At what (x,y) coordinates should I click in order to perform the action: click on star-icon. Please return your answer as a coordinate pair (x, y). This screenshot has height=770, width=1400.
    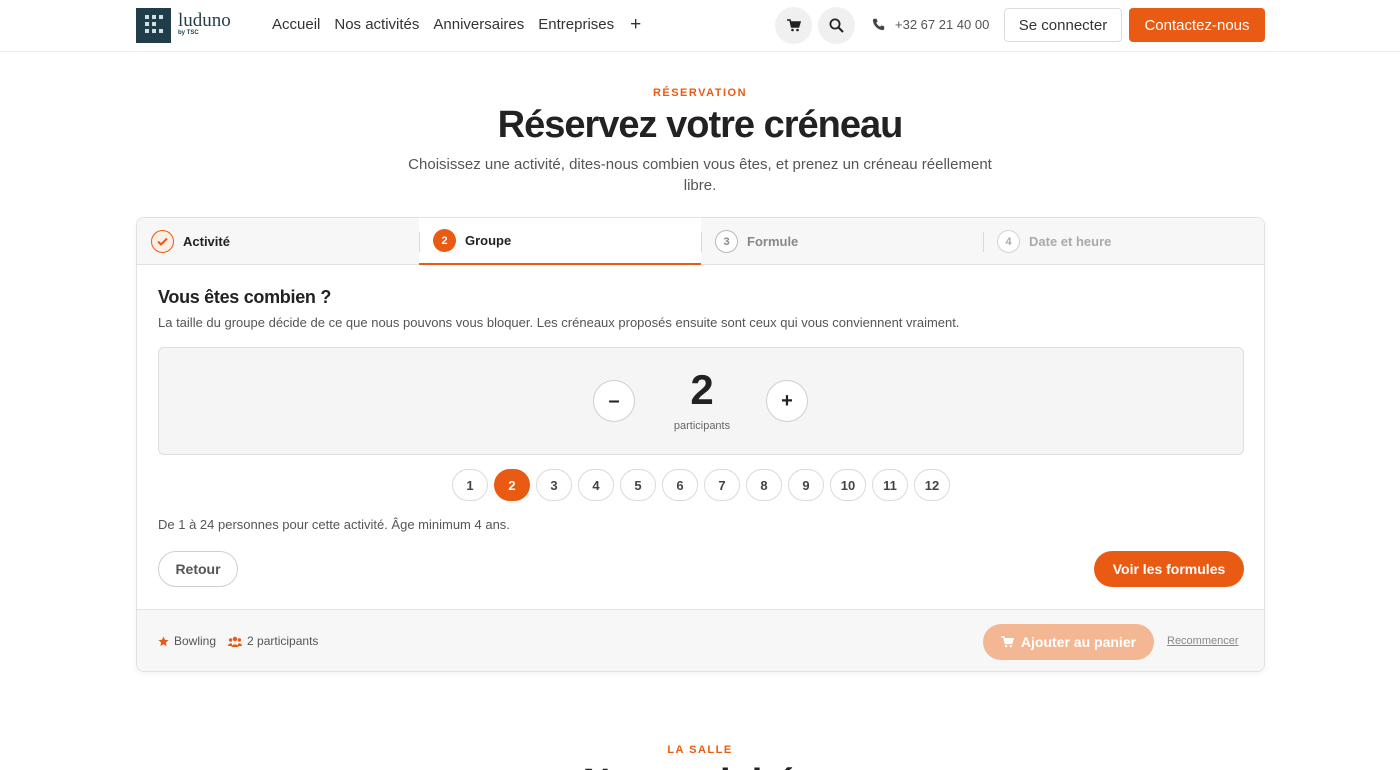
    Looking at the image, I should click on (163, 640).